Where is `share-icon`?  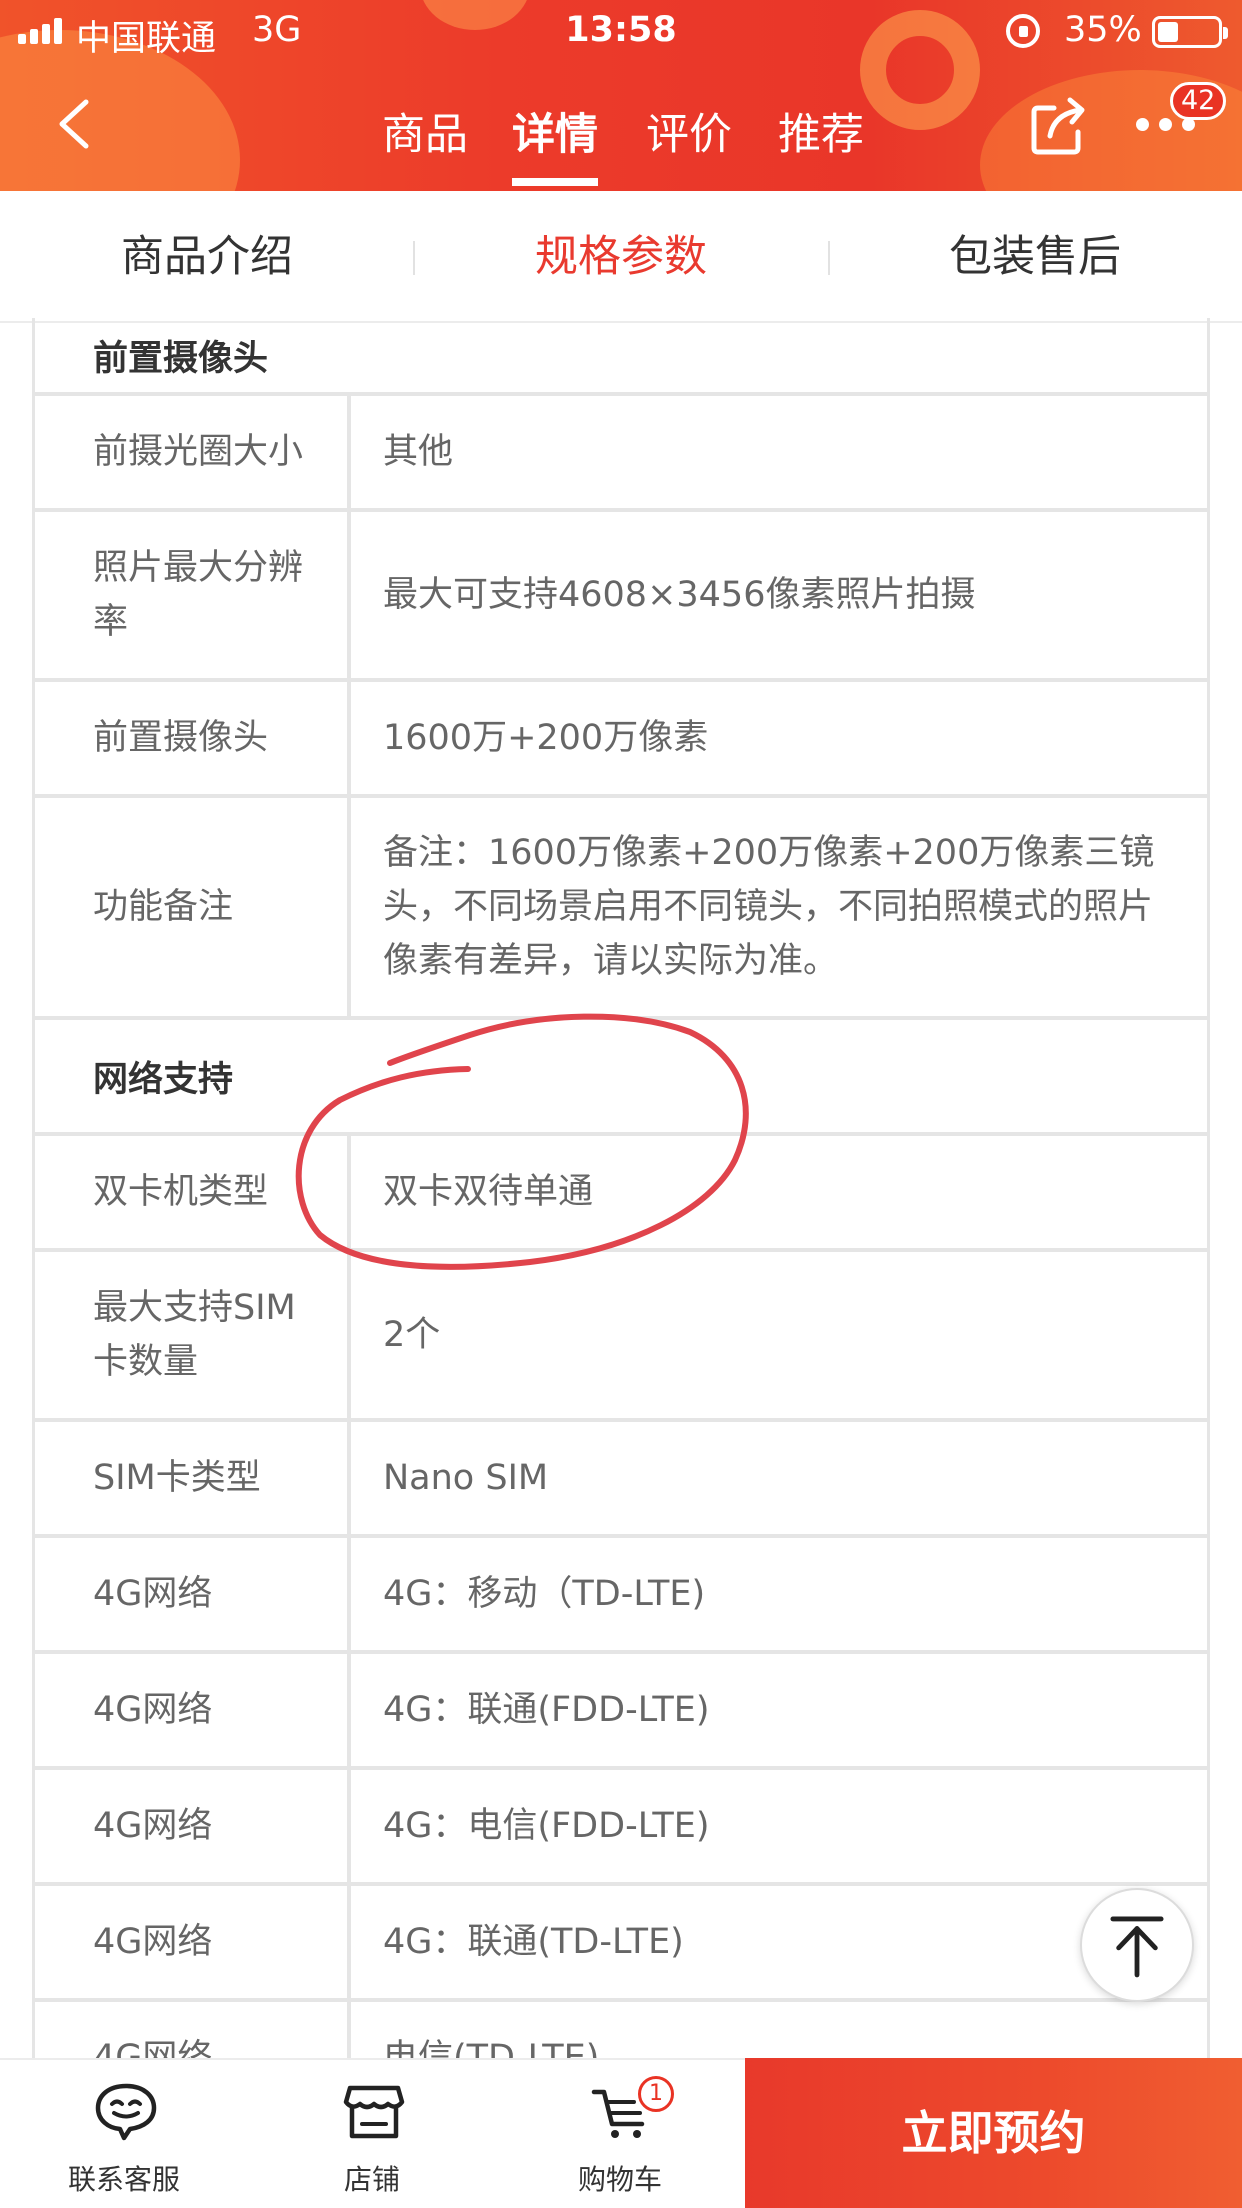
share-icon is located at coordinates (1059, 125).